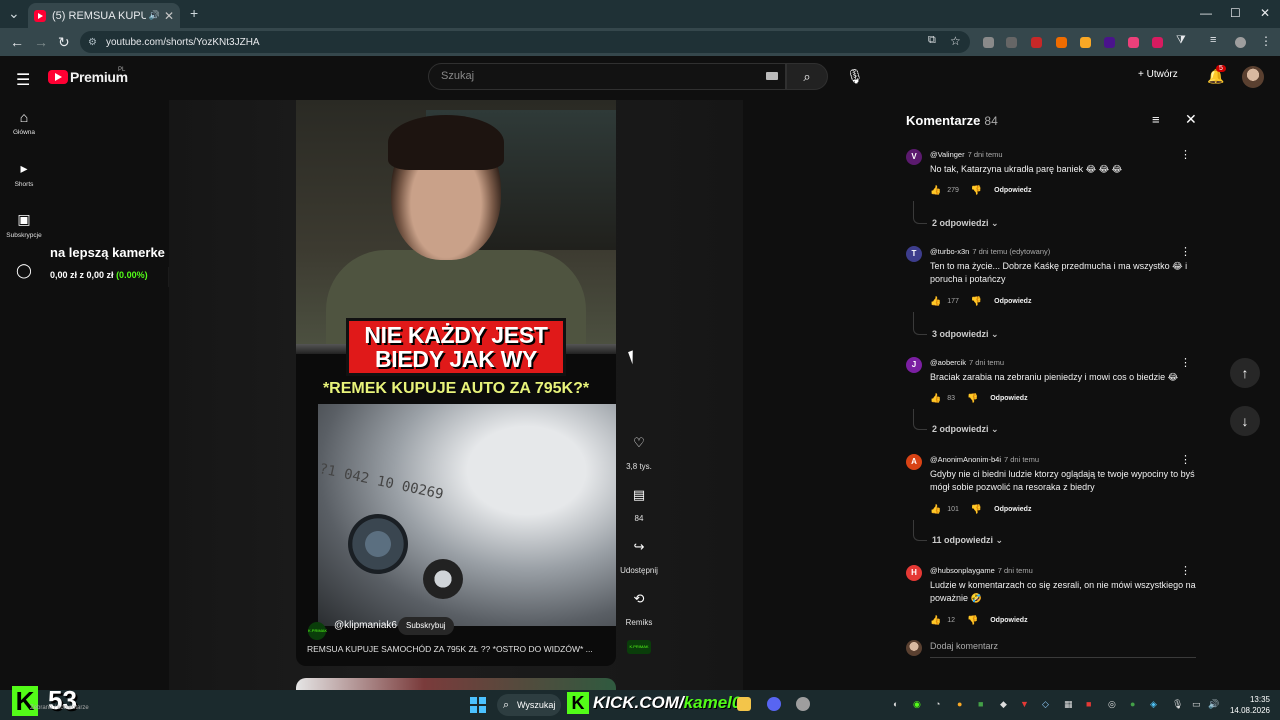 The height and width of the screenshot is (720, 1280). Describe the element at coordinates (948, 362) in the screenshot. I see `comment-author: @aobercik` at that location.